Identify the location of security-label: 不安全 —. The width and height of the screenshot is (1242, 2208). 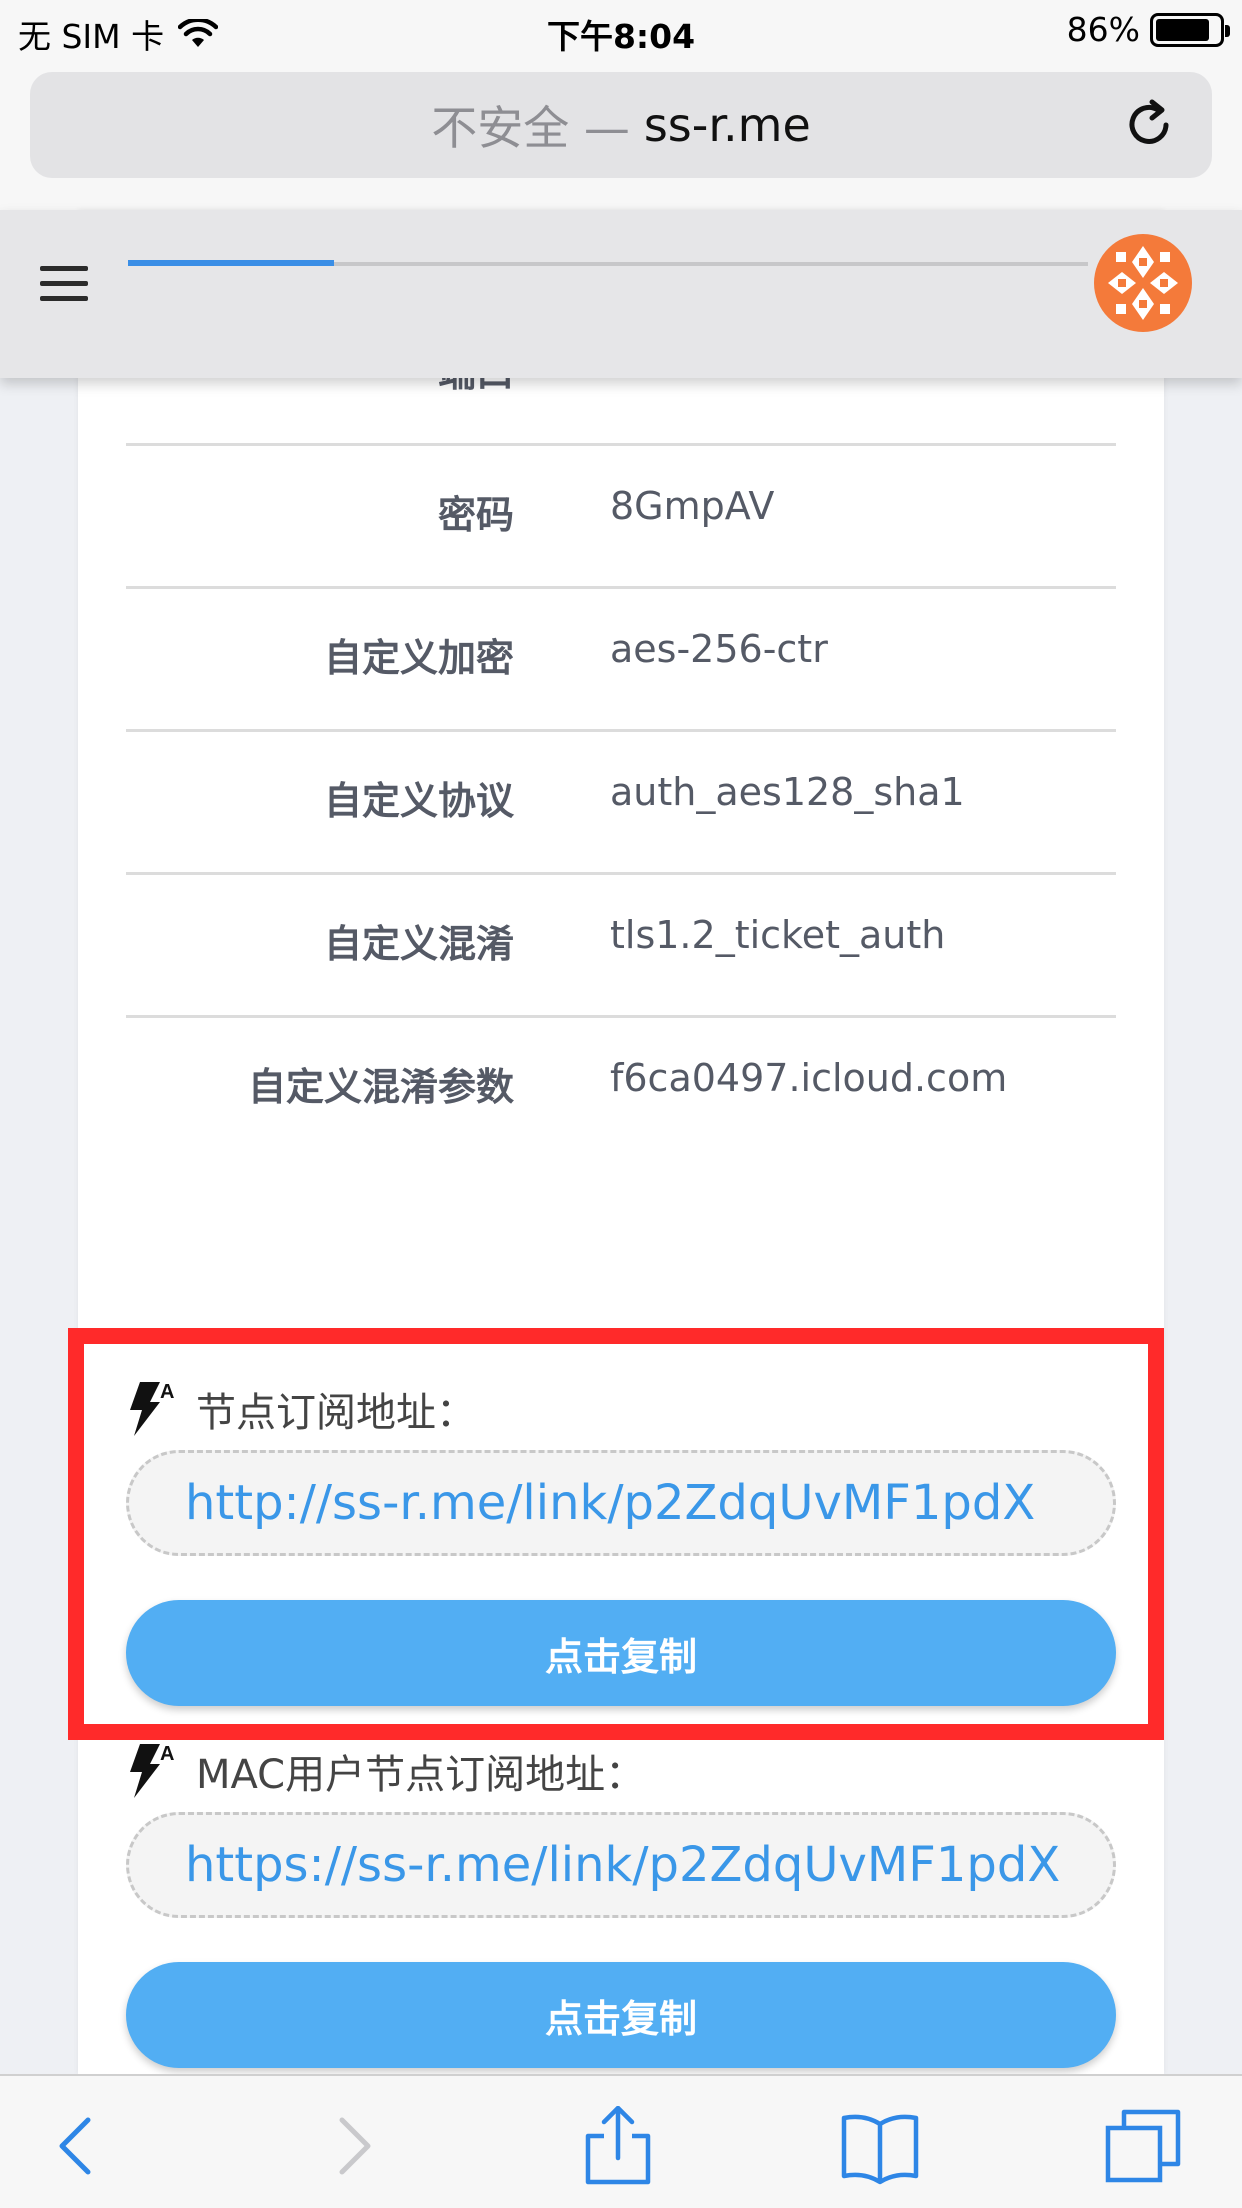
(530, 128).